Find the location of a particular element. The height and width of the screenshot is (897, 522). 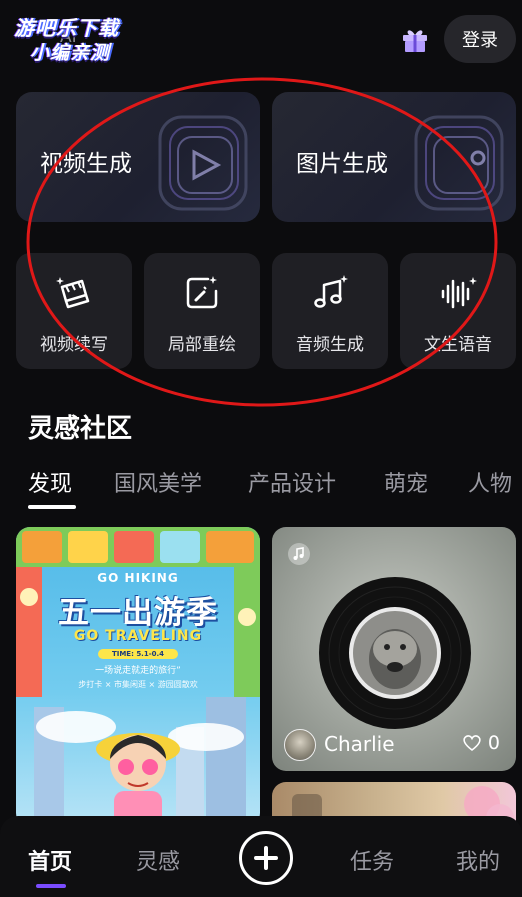

tab-discover: 发现 is located at coordinates (50, 482).